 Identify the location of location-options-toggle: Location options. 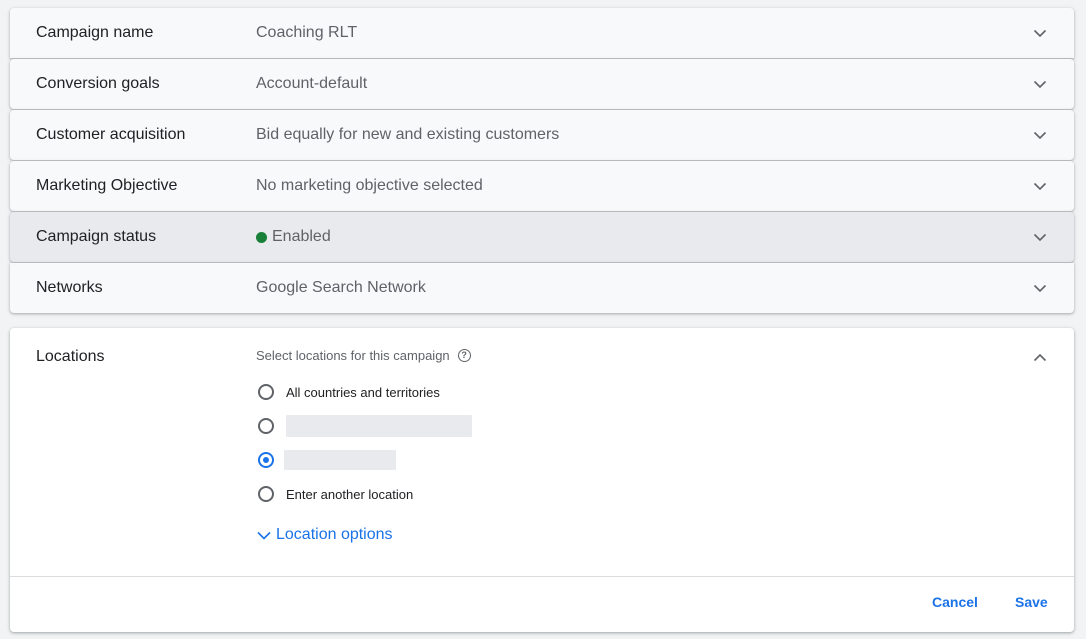
(324, 535).